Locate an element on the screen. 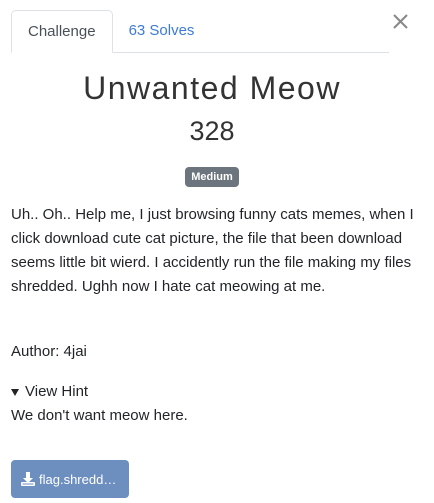 Image resolution: width=434 pixels, height=503 pixels. hint-toggle: View Hint is located at coordinates (49, 392).